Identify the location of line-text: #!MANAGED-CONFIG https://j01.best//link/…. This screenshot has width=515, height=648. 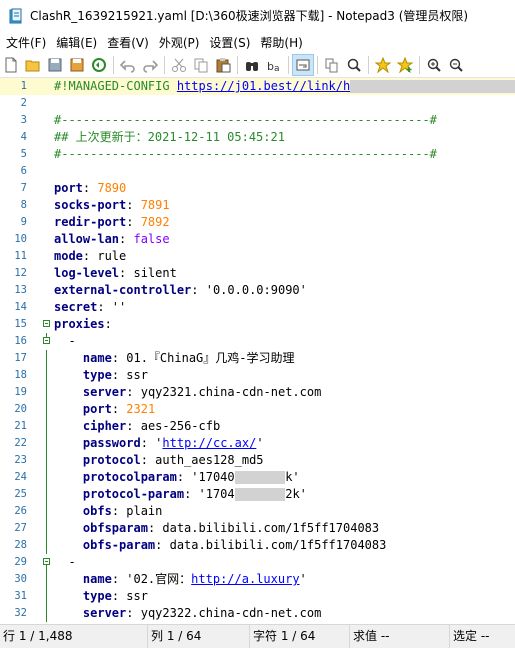
(284, 86).